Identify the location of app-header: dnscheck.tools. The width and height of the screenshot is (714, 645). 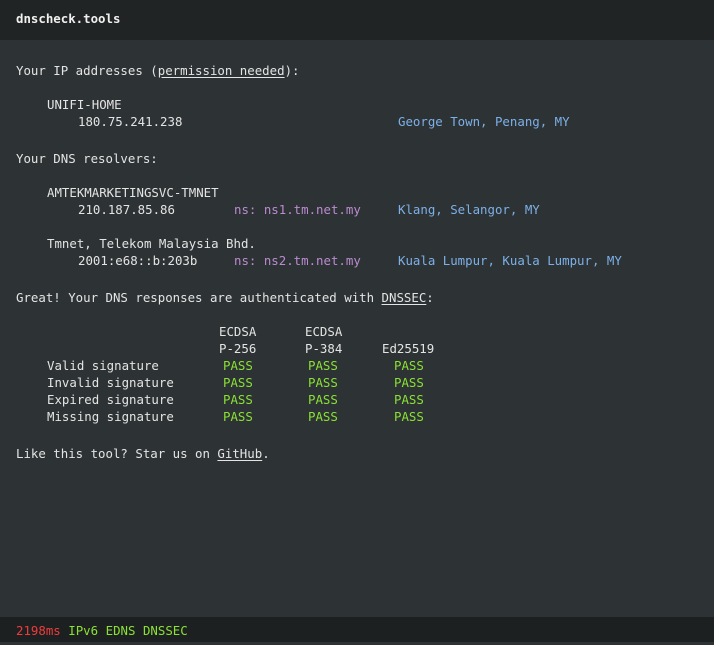
(357, 20).